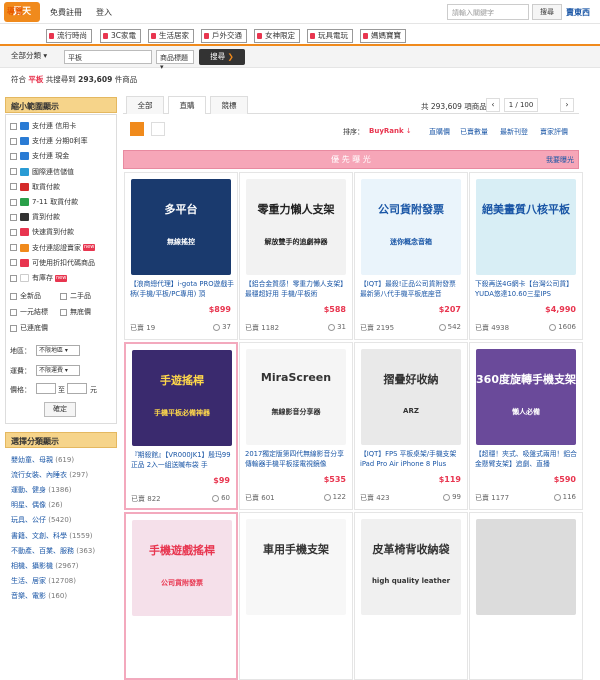 This screenshot has width=600, height=680. I want to click on login-link: 登入, so click(104, 12).